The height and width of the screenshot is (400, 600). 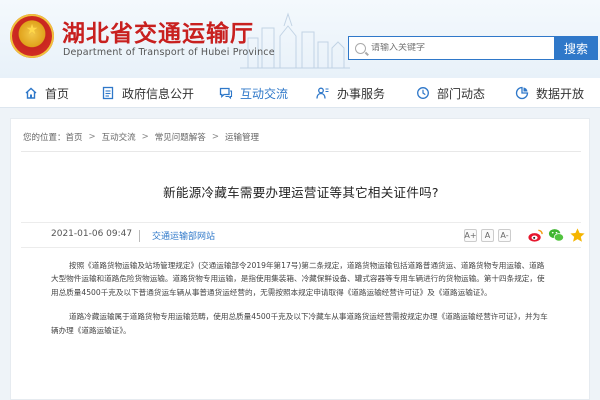 I want to click on nav-item-services: 办事服务, so click(x=350, y=93).